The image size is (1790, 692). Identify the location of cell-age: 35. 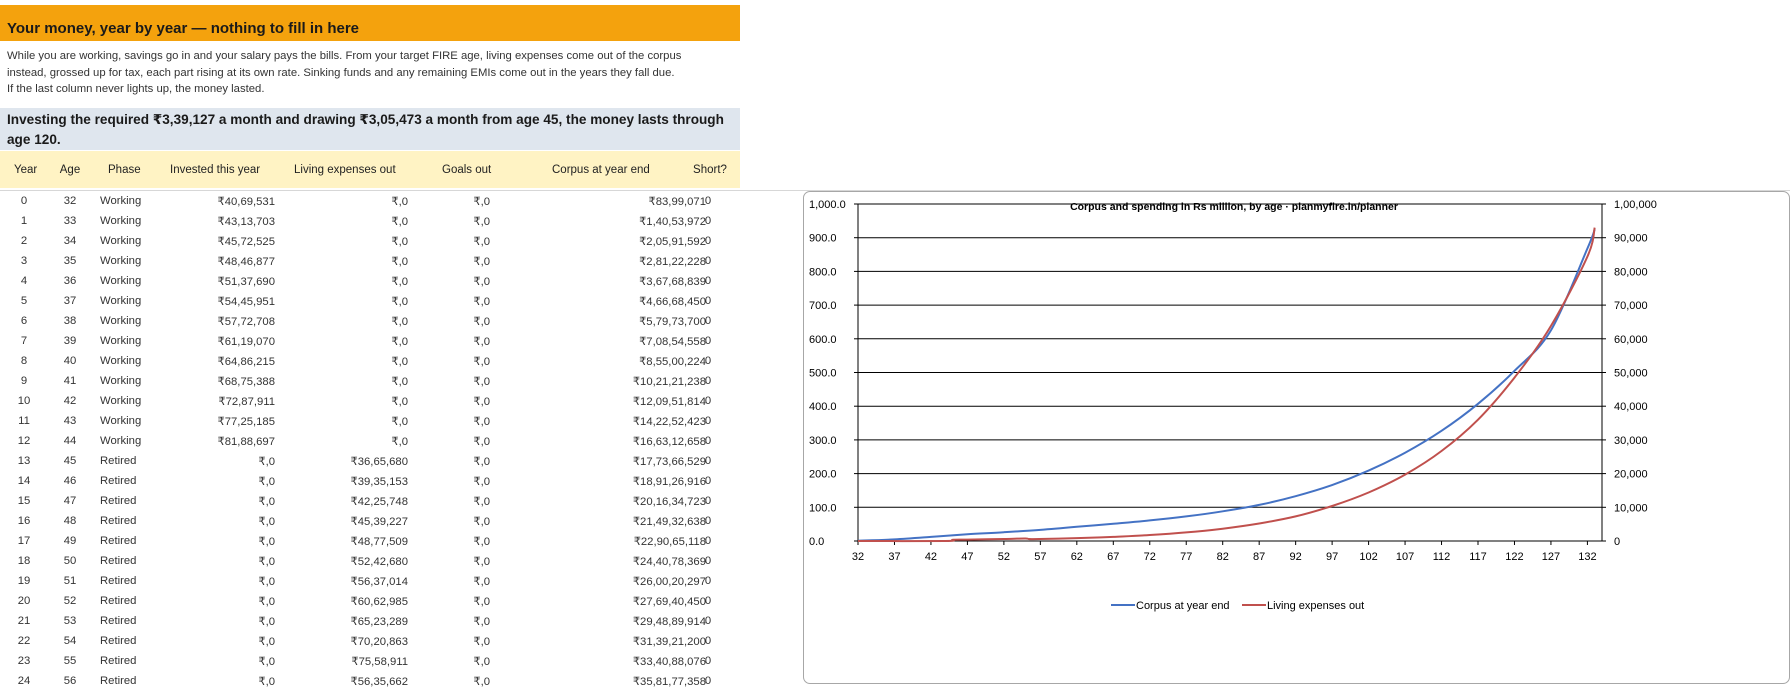
(70, 261).